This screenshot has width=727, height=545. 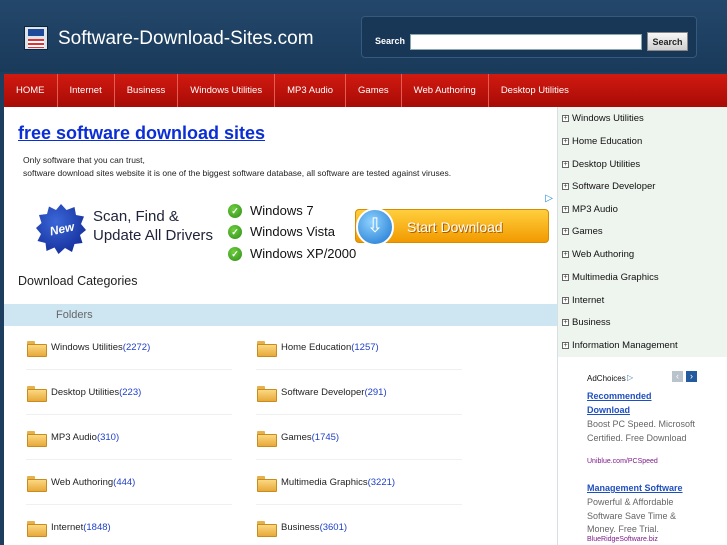 I want to click on nav-internet: Internet, so click(x=86, y=90).